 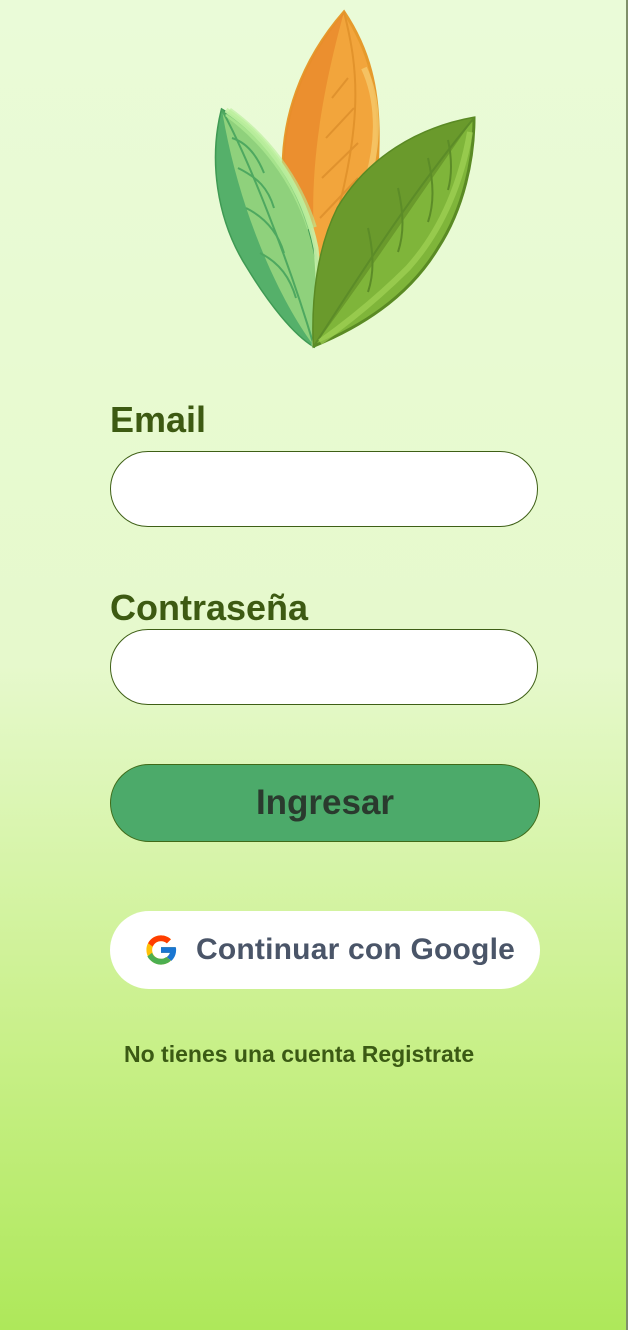 What do you see at coordinates (209, 607) in the screenshot?
I see `password-label: Contraseña` at bounding box center [209, 607].